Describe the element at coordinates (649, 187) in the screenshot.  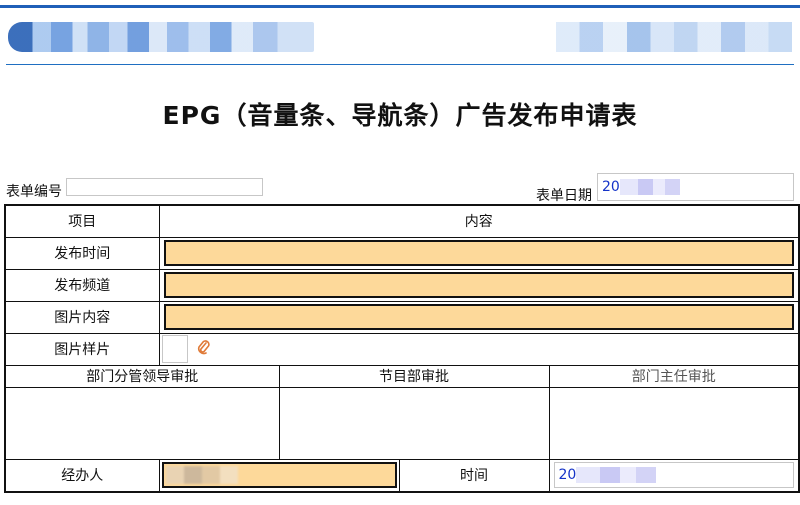
I see `redacted-date` at that location.